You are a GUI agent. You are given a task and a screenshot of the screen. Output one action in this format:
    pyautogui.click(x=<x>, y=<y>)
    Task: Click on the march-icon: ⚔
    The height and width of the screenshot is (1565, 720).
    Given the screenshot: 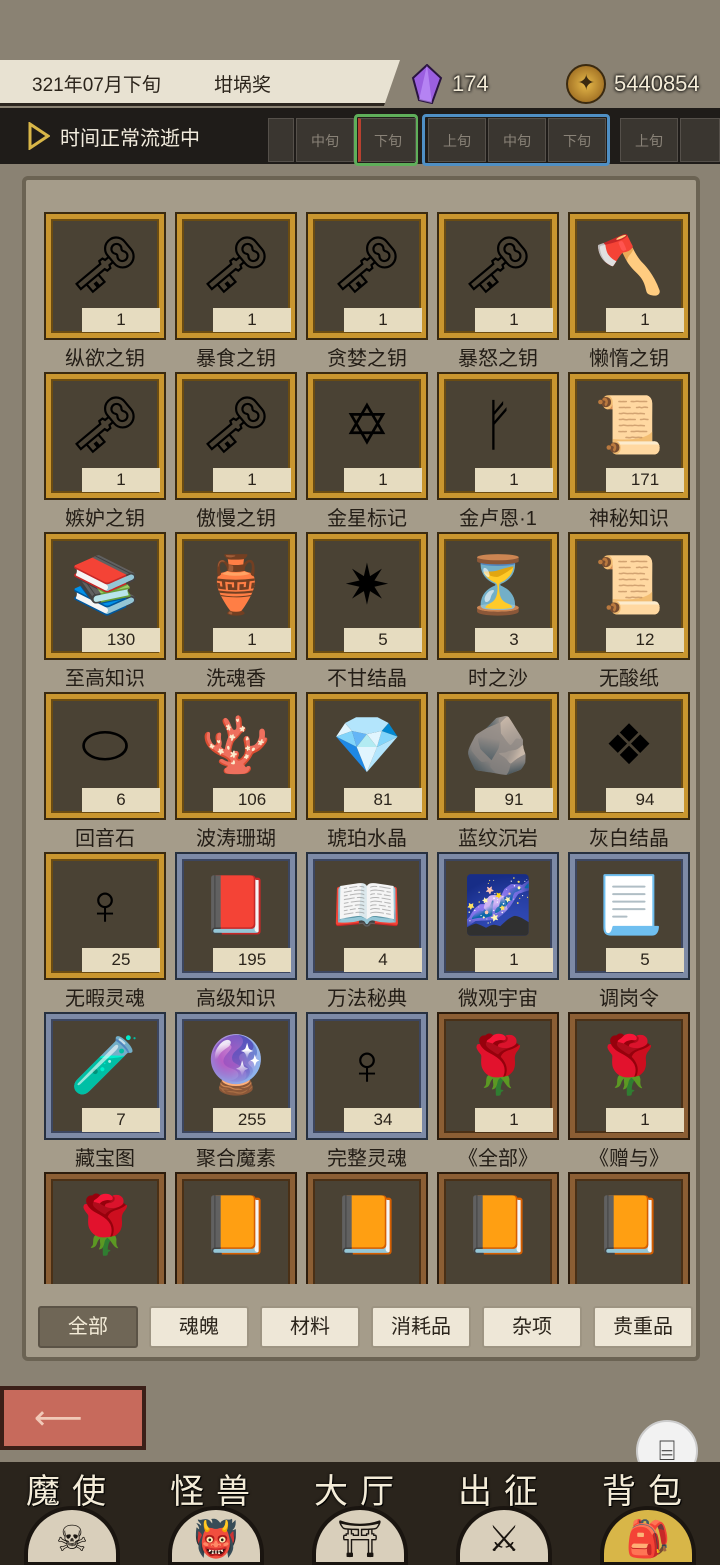 What is the action you would take?
    pyautogui.click(x=504, y=1535)
    